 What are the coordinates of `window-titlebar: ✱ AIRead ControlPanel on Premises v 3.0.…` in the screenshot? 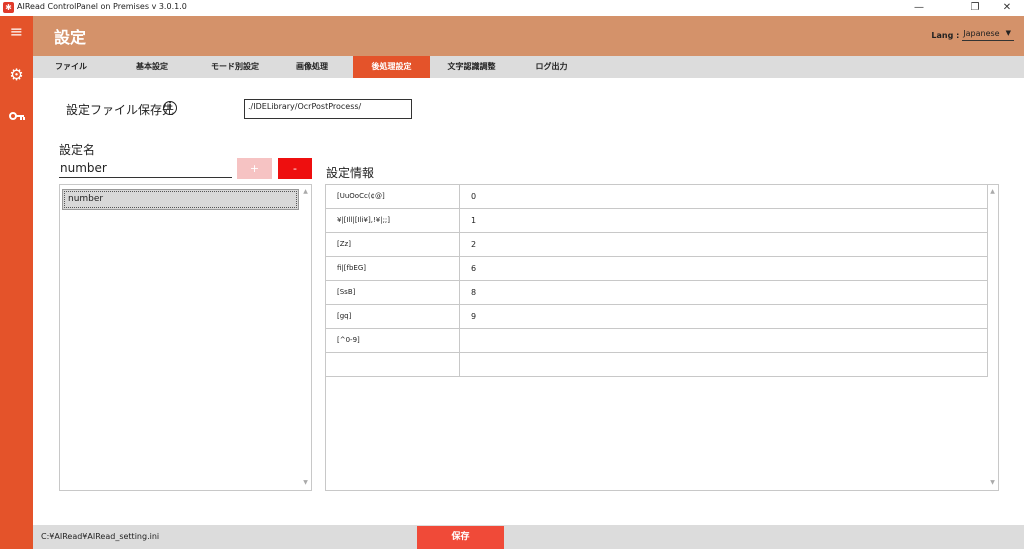 It's located at (512, 8).